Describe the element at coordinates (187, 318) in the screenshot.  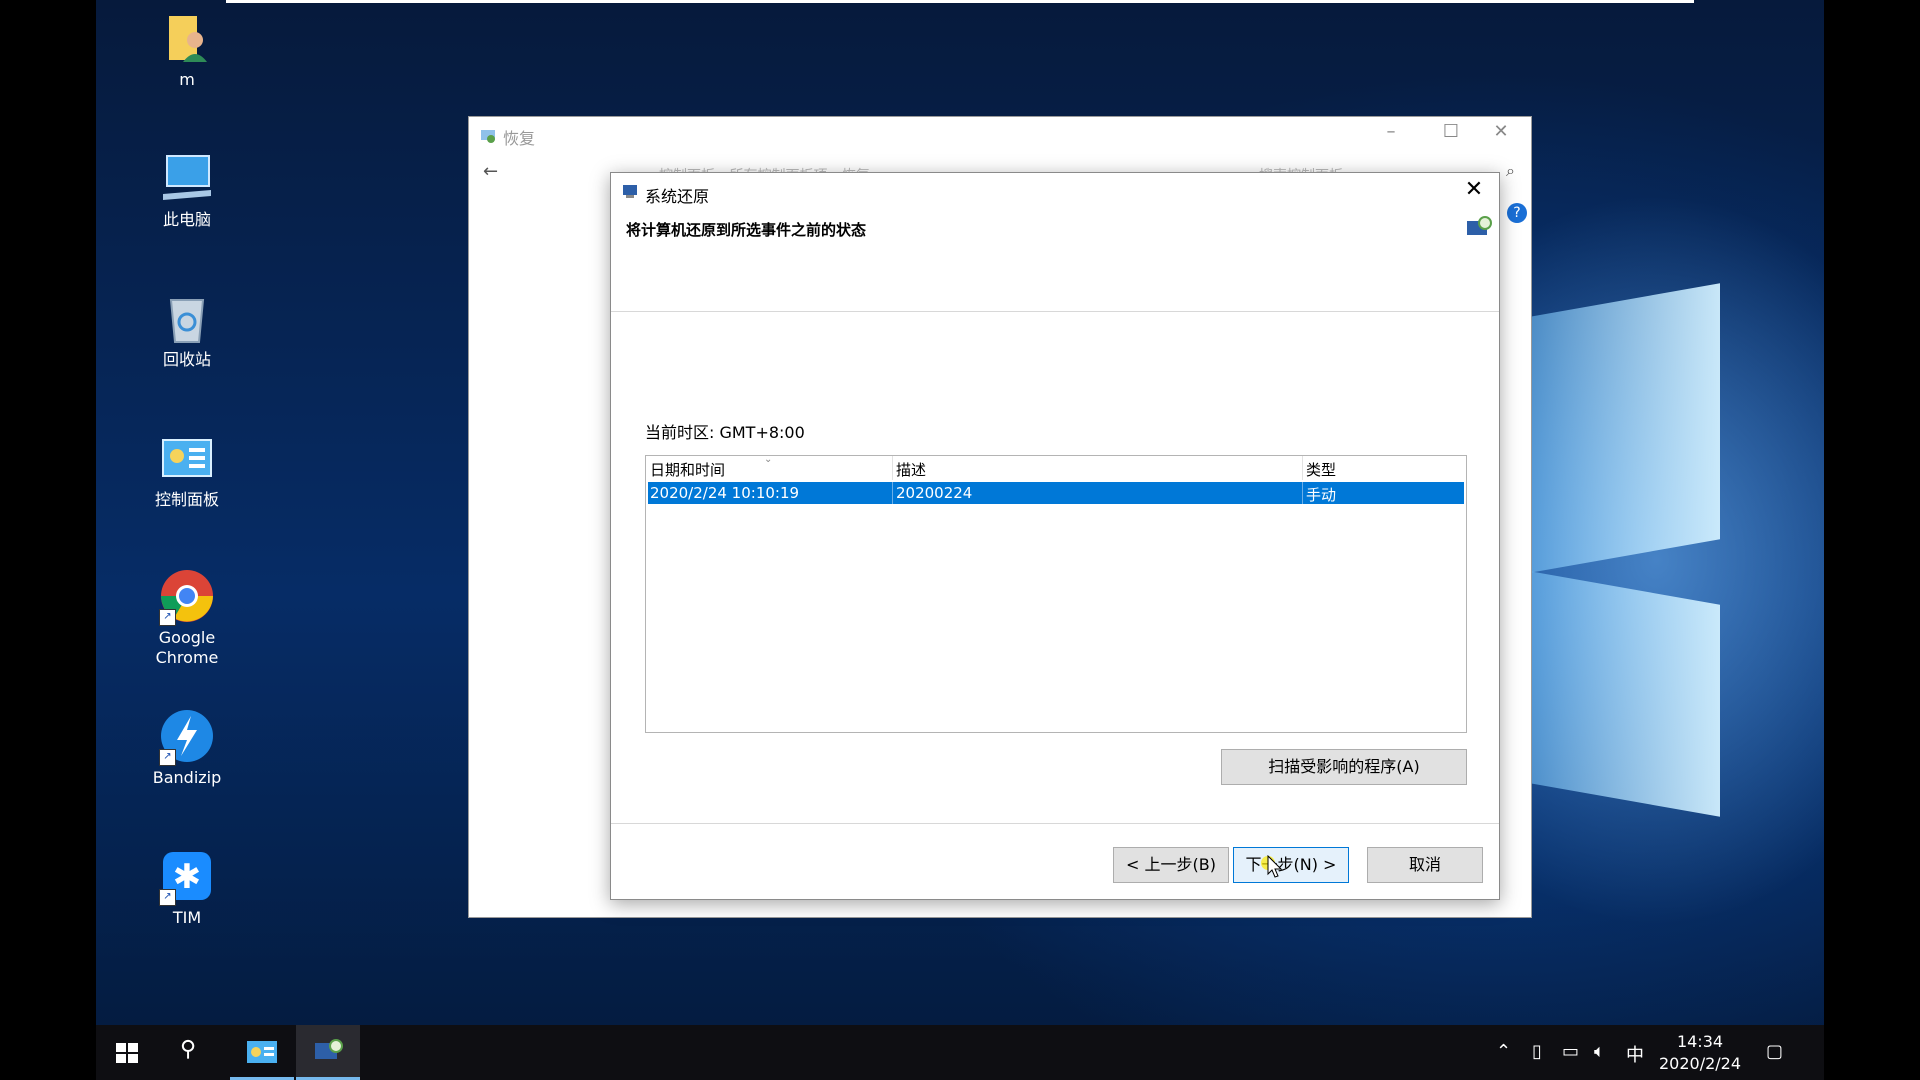
I see `recycle-bin-icon` at that location.